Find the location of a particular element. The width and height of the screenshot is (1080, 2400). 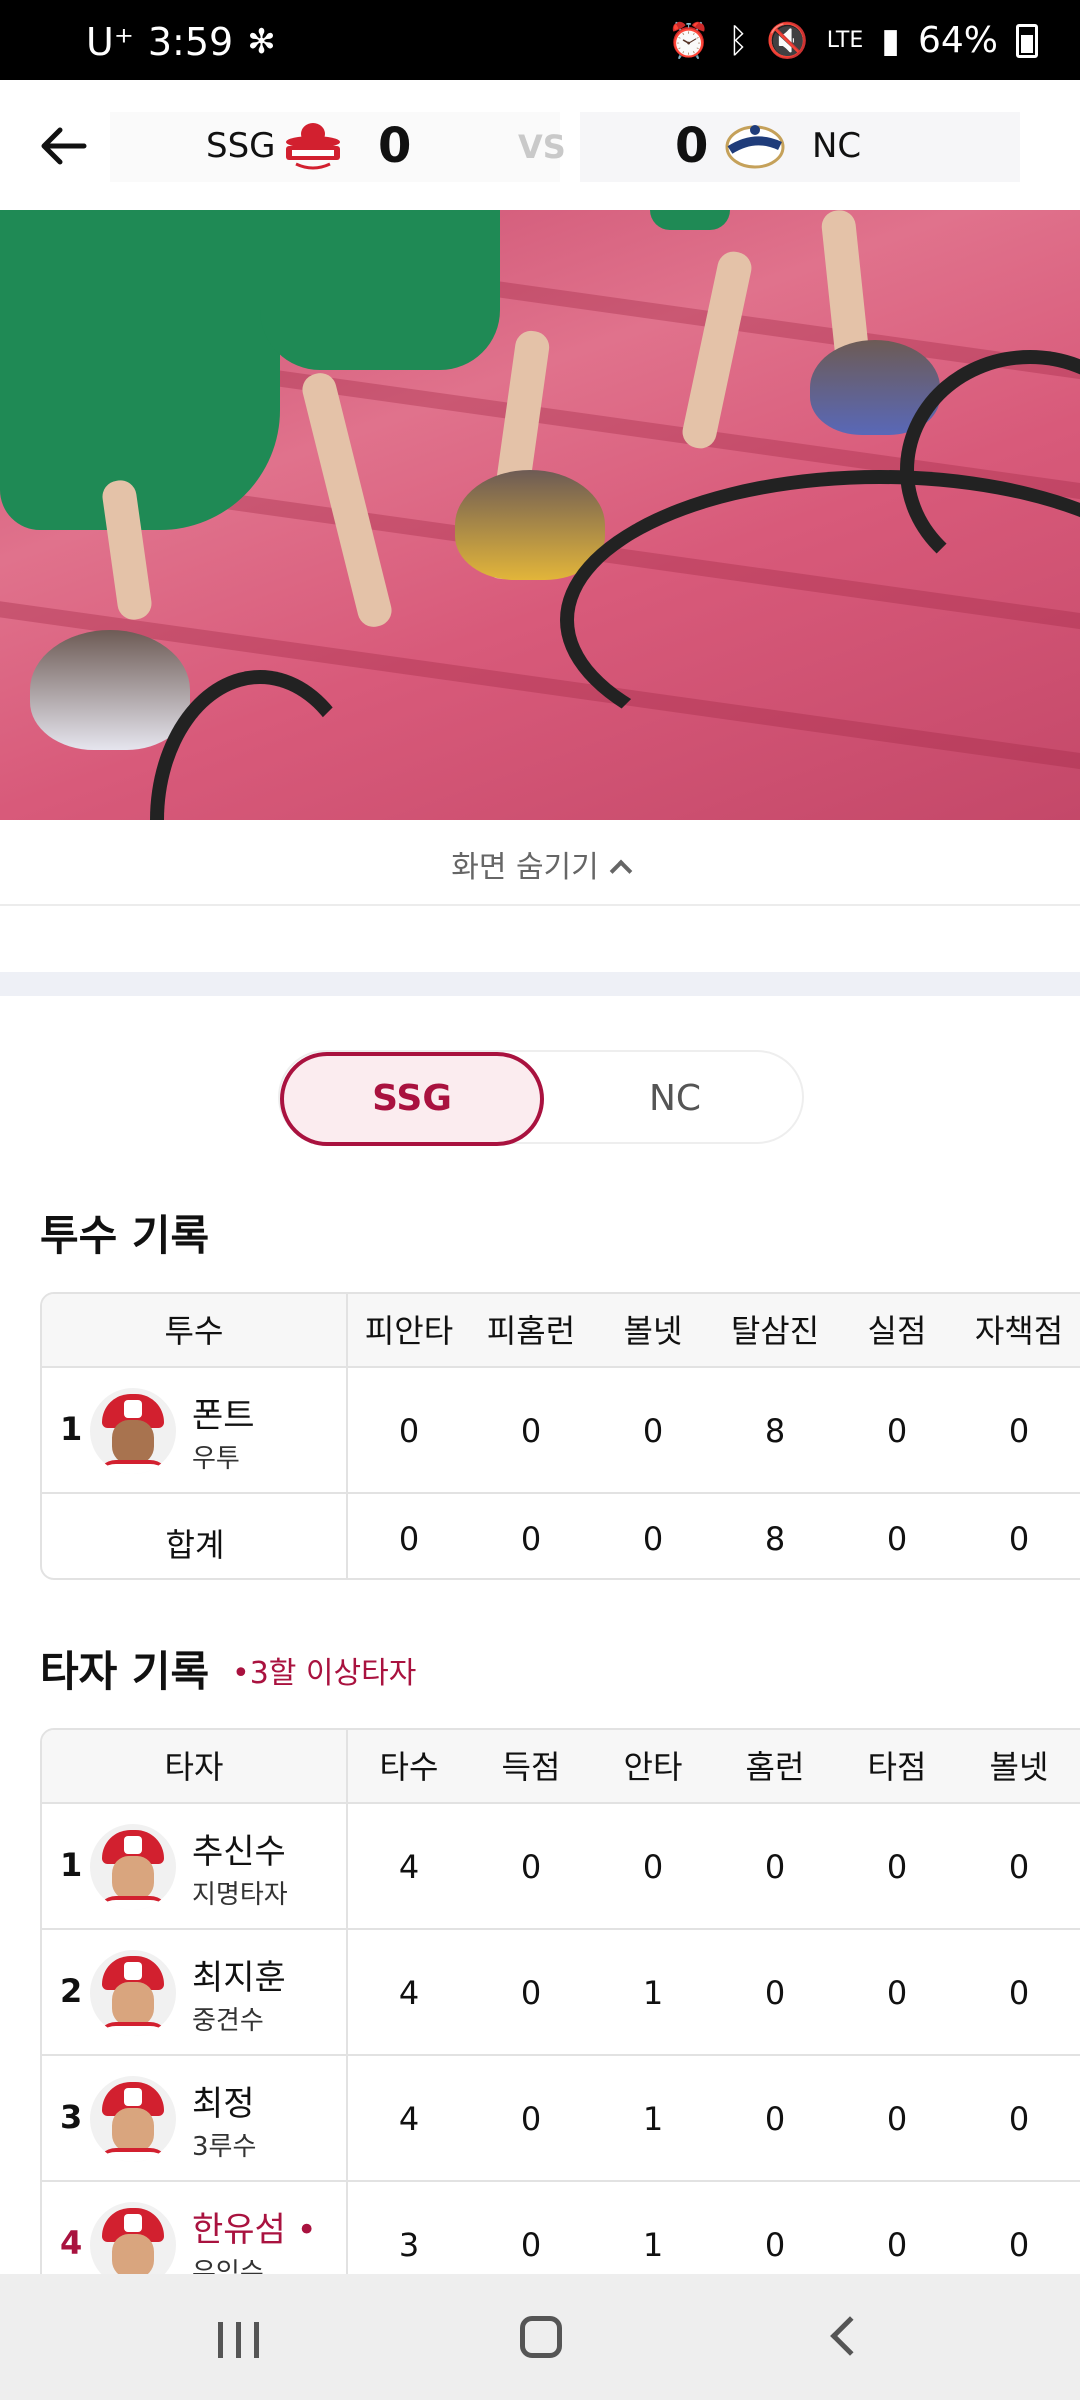

vs-label: VS is located at coordinates (542, 147).